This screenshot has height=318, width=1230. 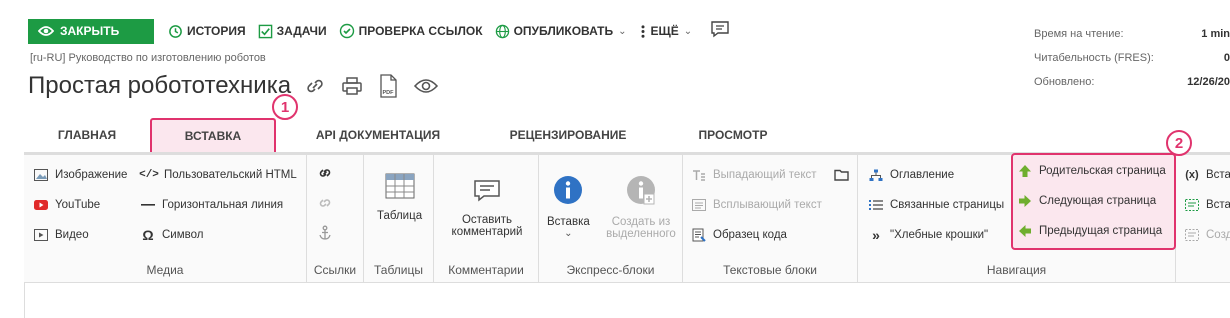 What do you see at coordinates (285, 107) in the screenshot?
I see `callout-badge-1: 1` at bounding box center [285, 107].